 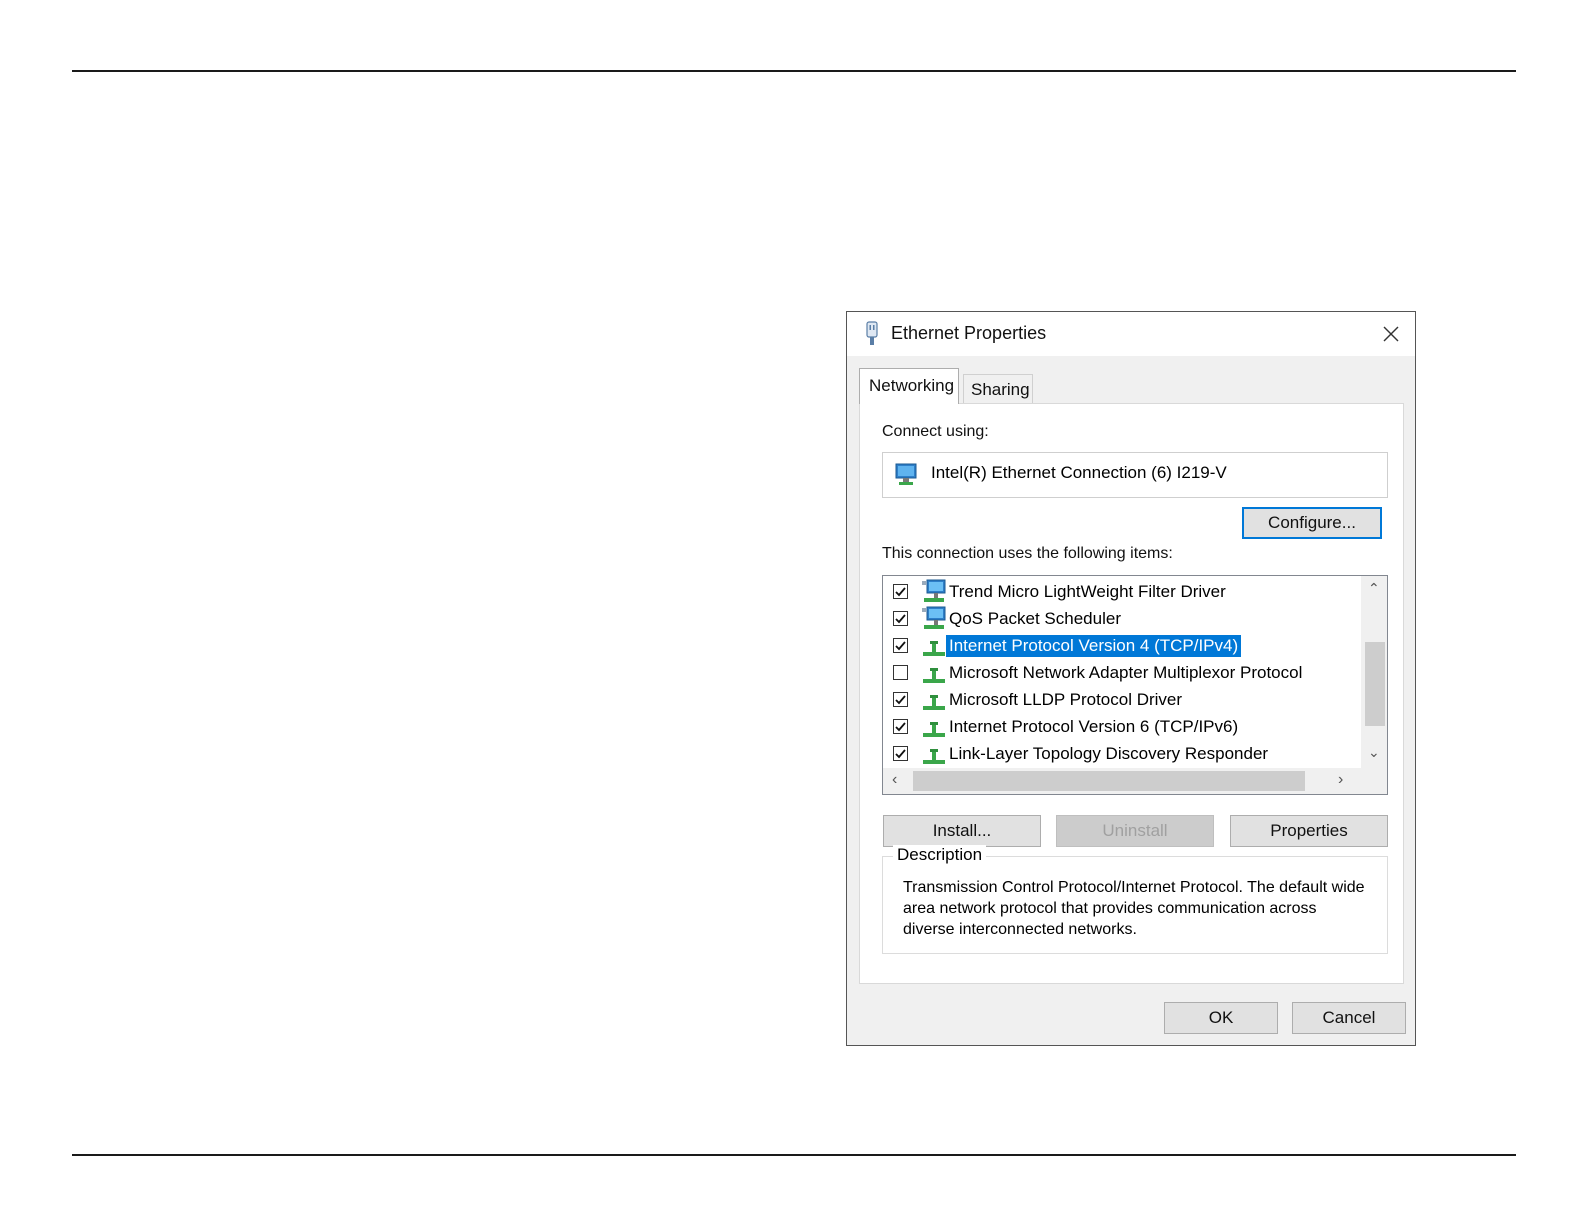 I want to click on item-label: Microsoft LLDP Protocol Driver, so click(x=1066, y=699).